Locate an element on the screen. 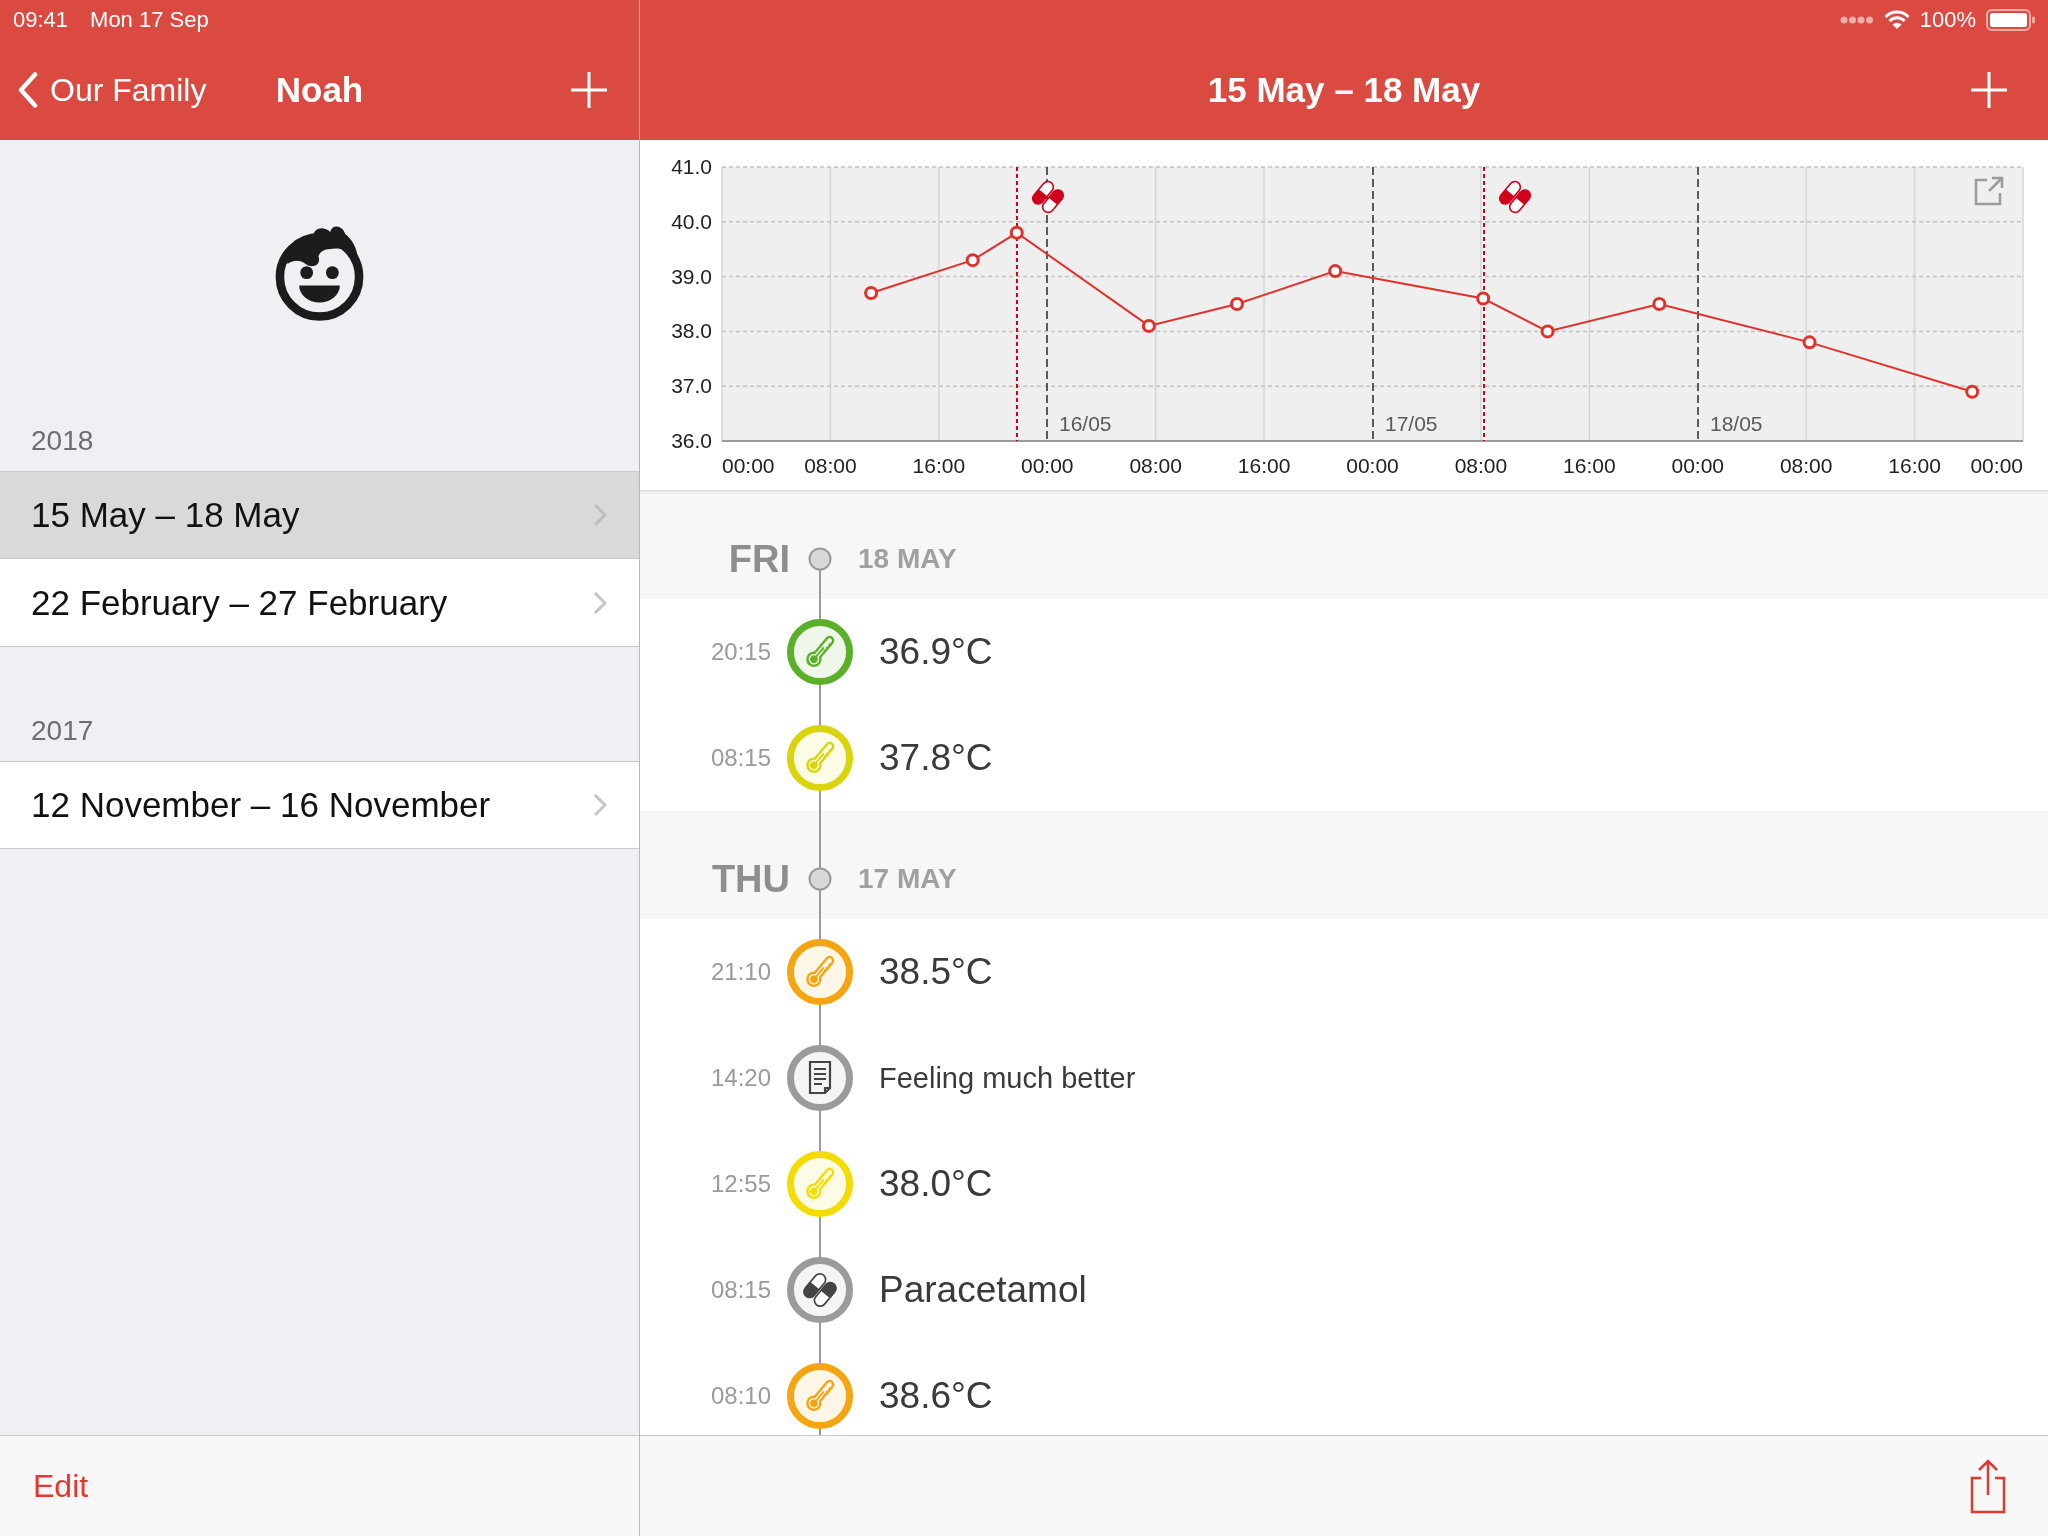 The image size is (2048, 1536). status-time: 09:41 is located at coordinates (41, 20).